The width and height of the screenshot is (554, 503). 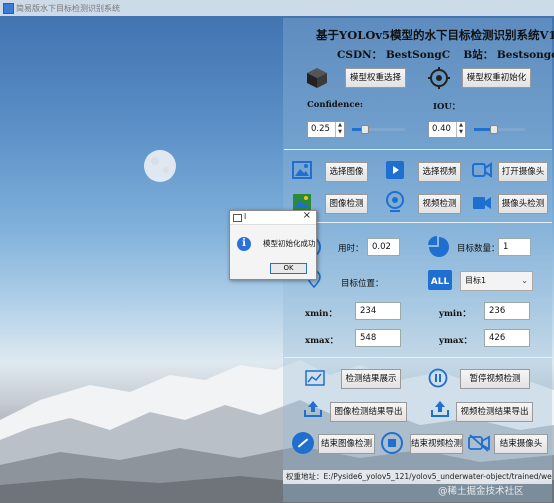 I want to click on iou-value: 0.40, so click(x=441, y=129).